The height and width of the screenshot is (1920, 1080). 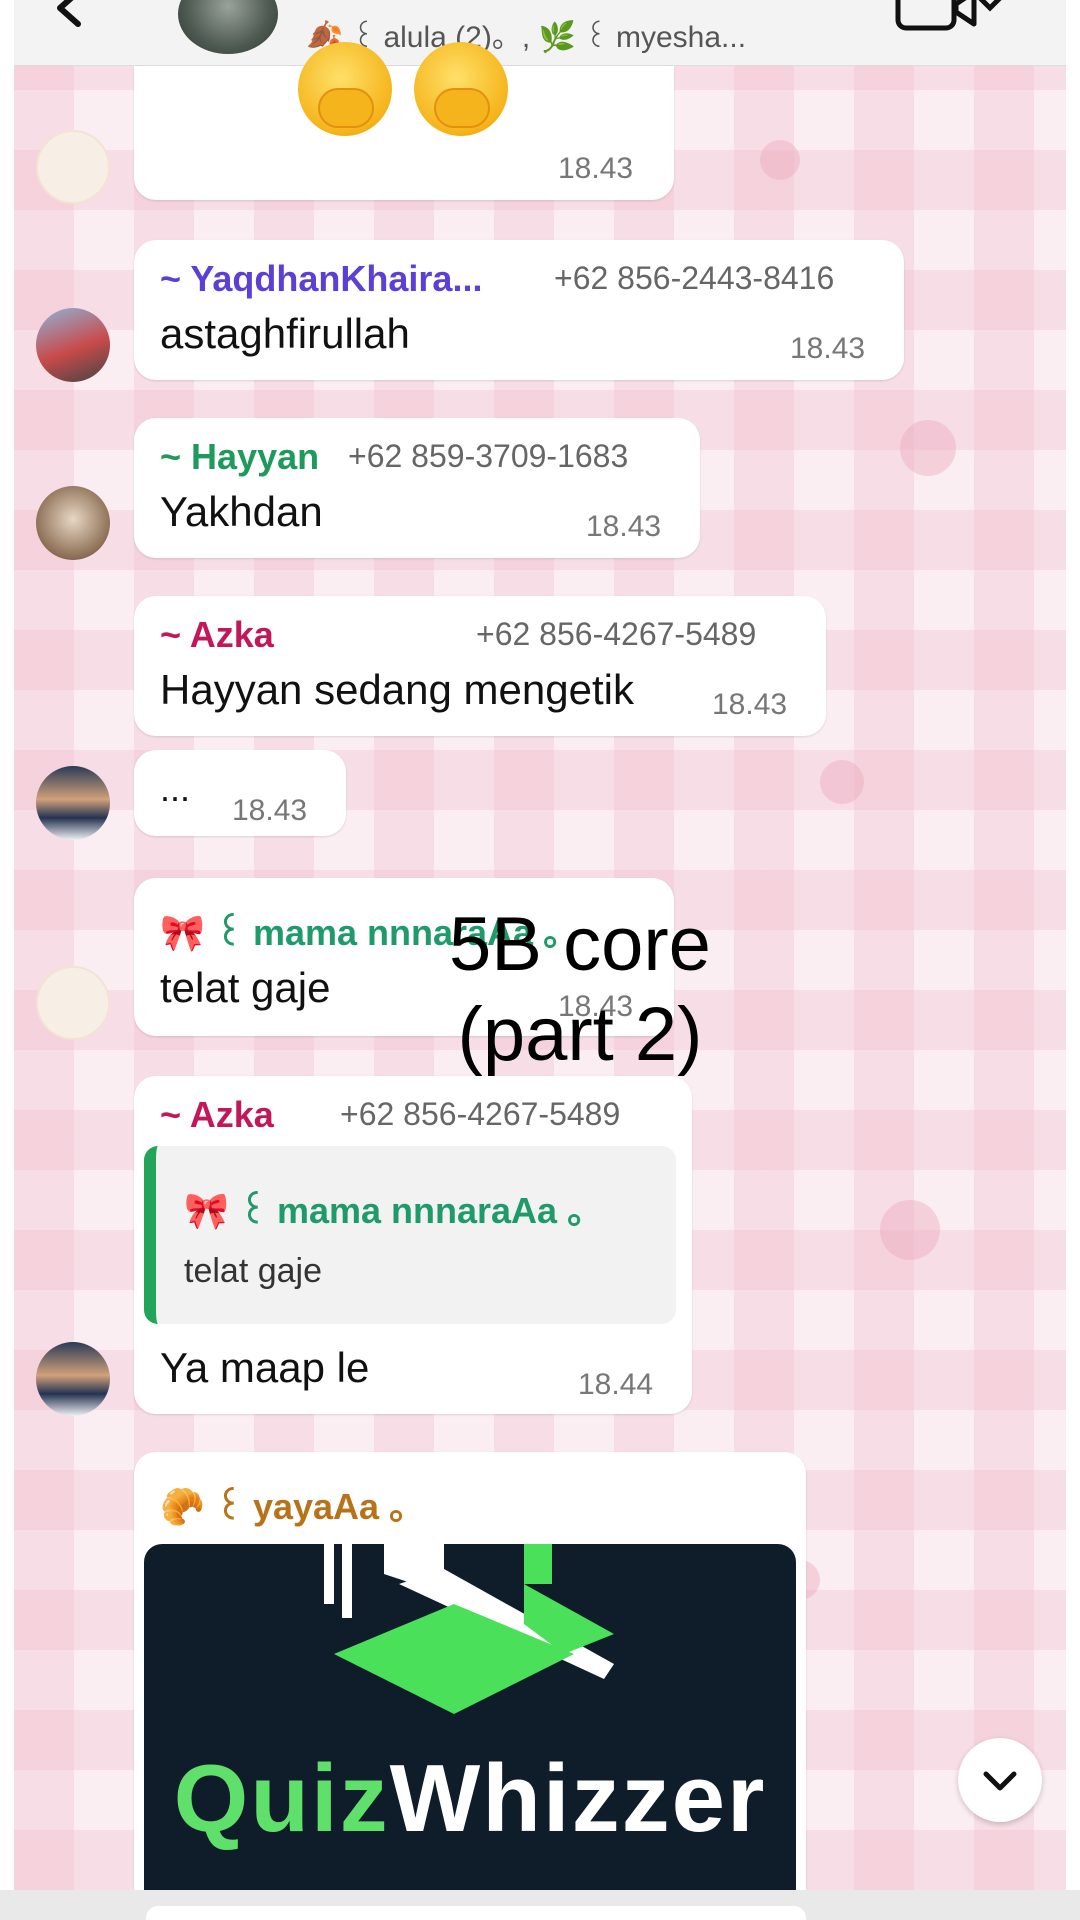 What do you see at coordinates (285, 333) in the screenshot?
I see `message-text: astaghfirullah` at bounding box center [285, 333].